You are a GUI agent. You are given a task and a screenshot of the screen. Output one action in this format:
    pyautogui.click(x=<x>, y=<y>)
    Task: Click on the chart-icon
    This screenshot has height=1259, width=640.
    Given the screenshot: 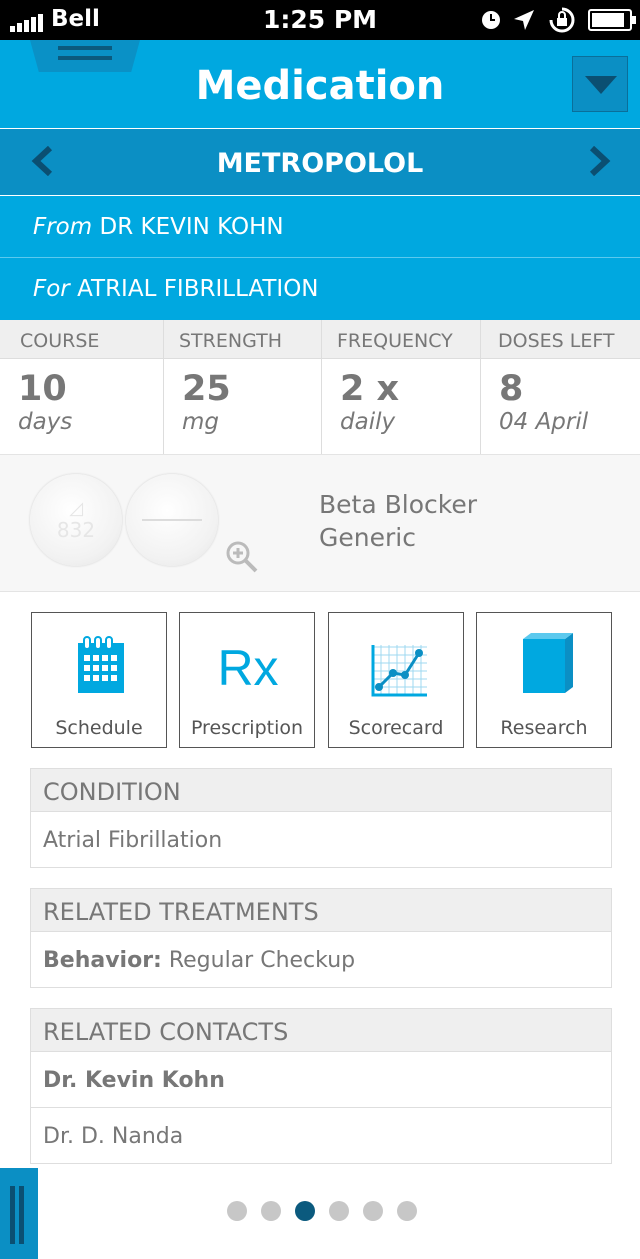 What is the action you would take?
    pyautogui.click(x=399, y=671)
    